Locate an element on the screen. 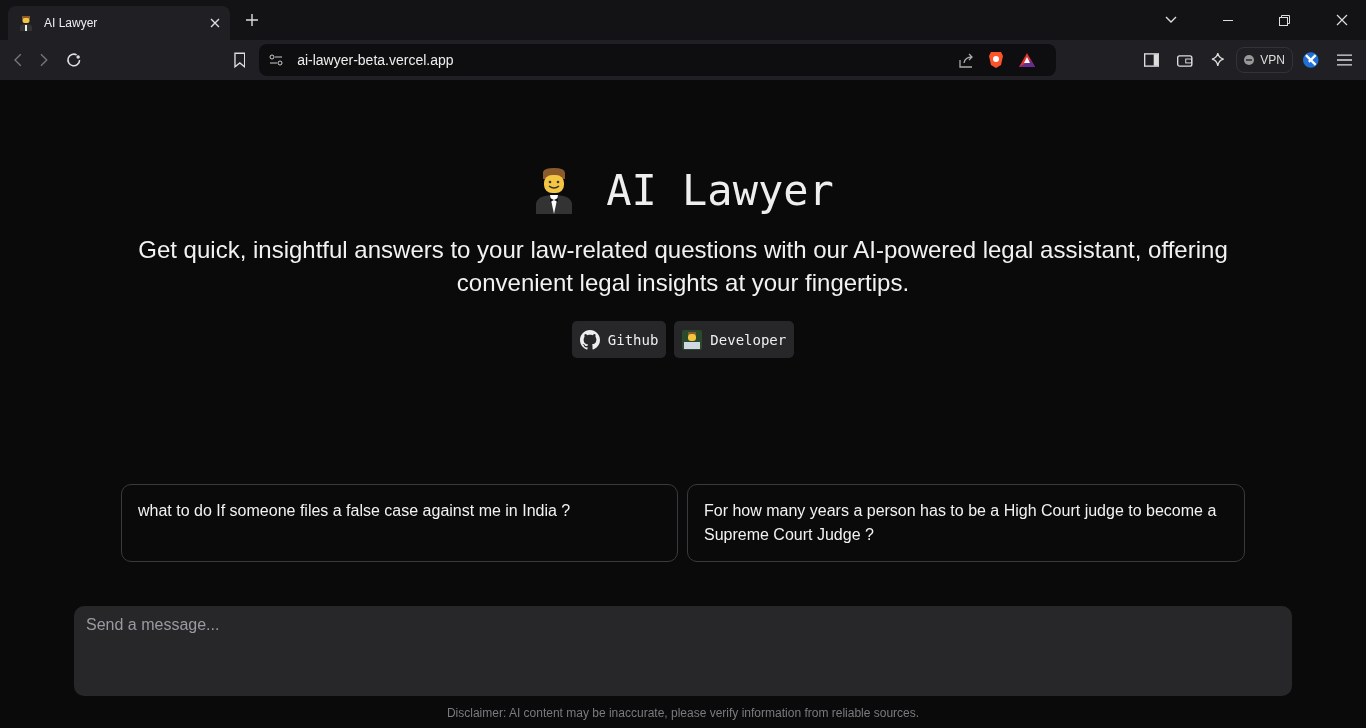 The height and width of the screenshot is (728, 1366). developer-link: Developer is located at coordinates (734, 339).